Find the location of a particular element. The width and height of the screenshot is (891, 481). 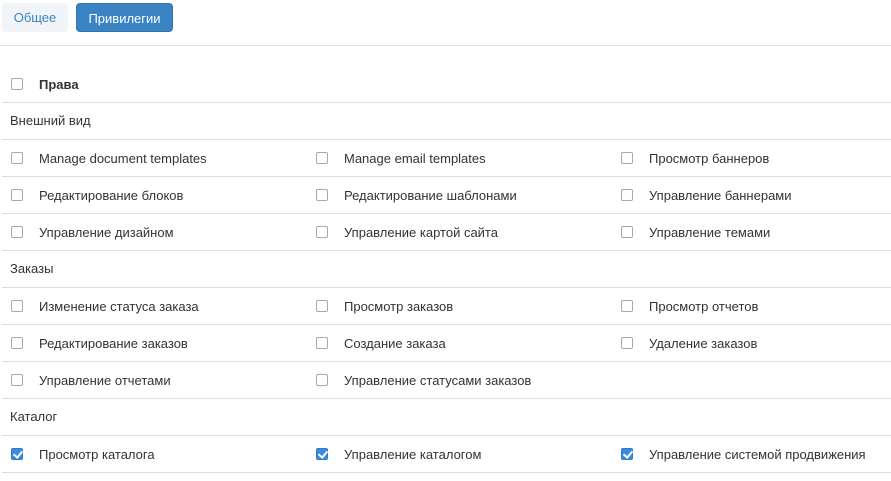

tab-privileges: Привилегии is located at coordinates (124, 17).